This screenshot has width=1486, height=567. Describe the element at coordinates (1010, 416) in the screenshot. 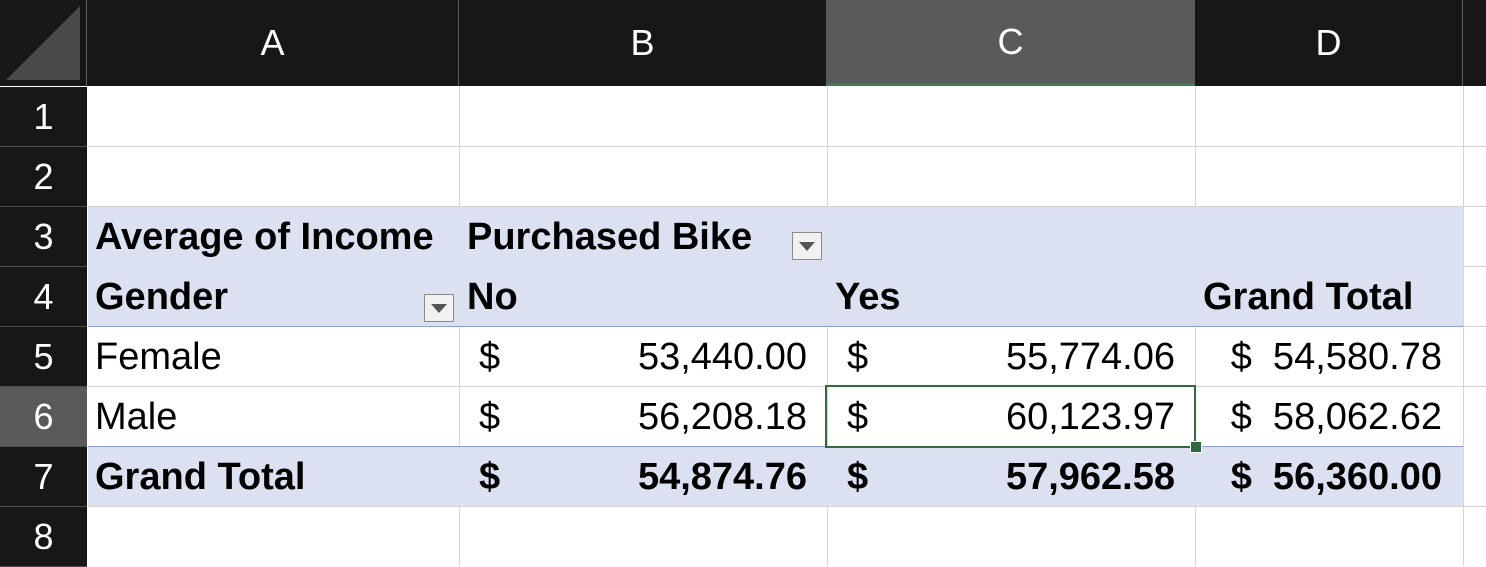

I see `active-cell-selection` at that location.